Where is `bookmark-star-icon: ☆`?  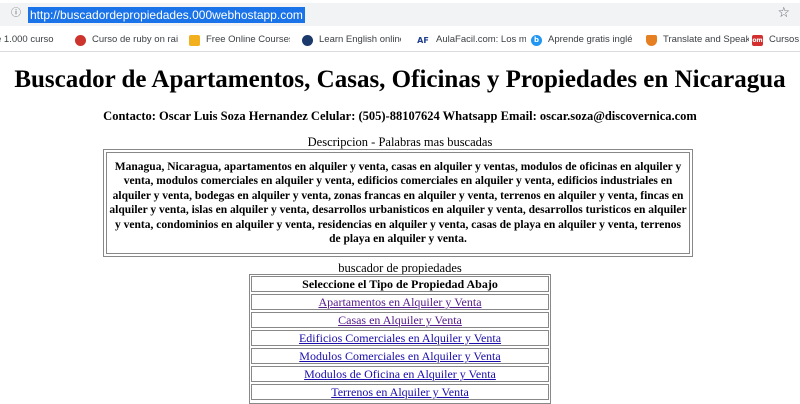 bookmark-star-icon: ☆ is located at coordinates (783, 13).